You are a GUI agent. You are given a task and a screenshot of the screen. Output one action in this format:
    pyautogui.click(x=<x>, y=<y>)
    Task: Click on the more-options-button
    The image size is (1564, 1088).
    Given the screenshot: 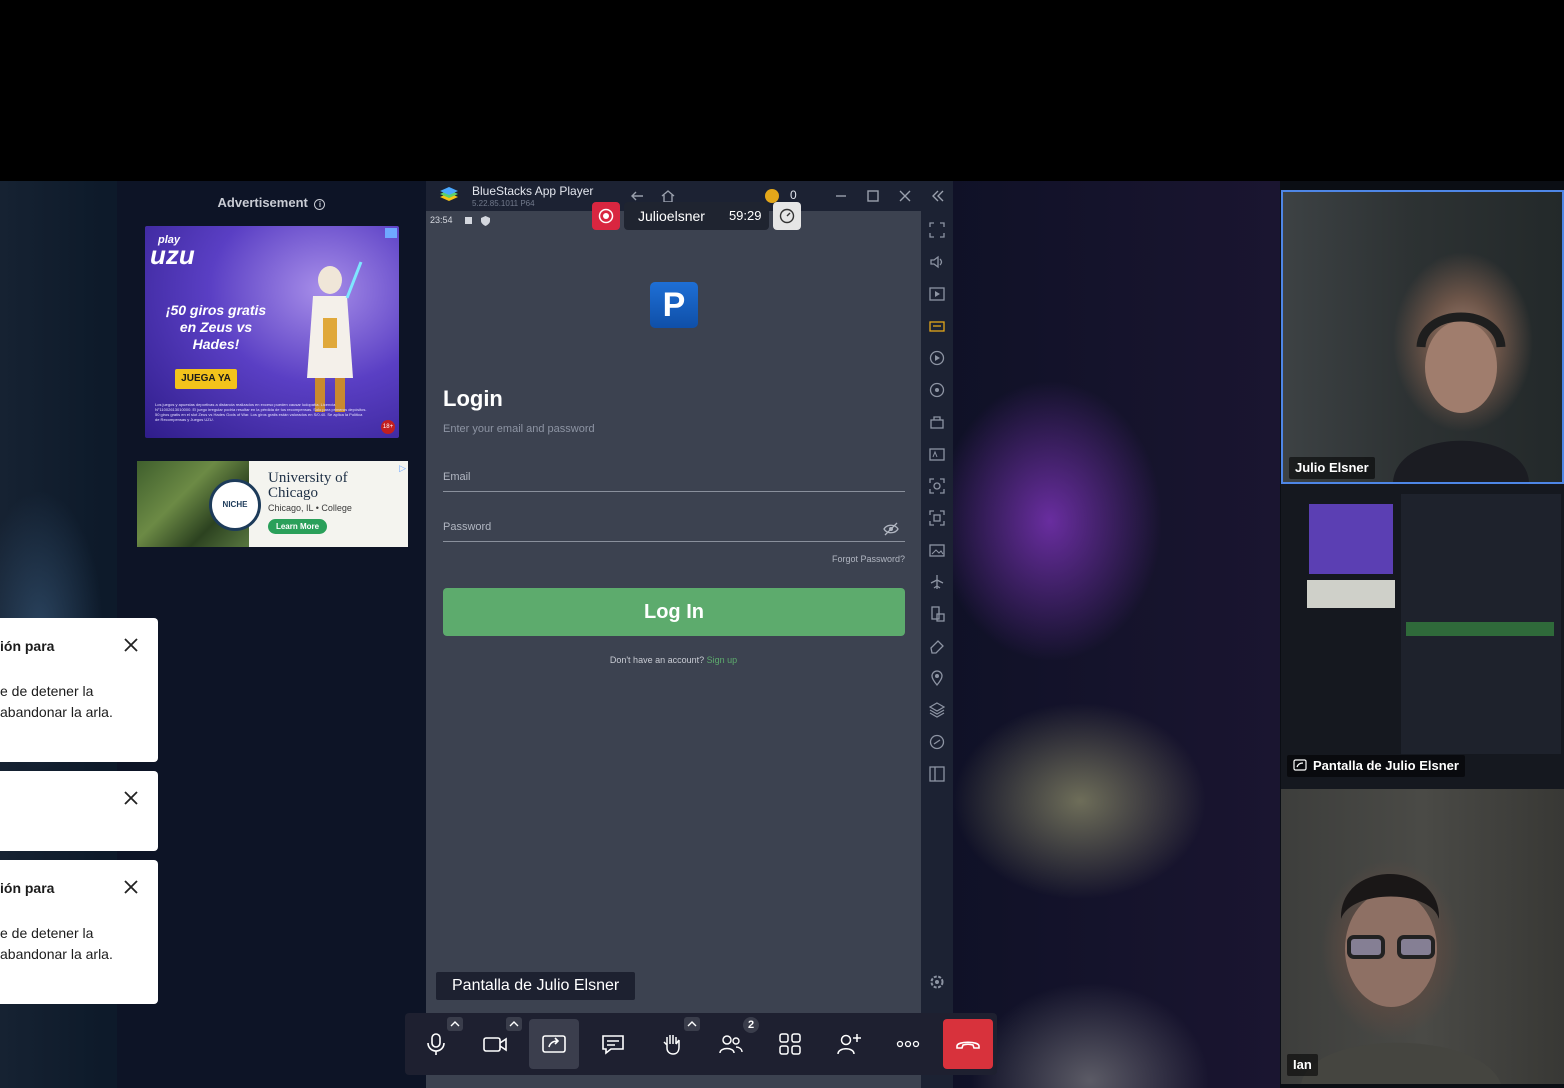 What is the action you would take?
    pyautogui.click(x=908, y=1044)
    